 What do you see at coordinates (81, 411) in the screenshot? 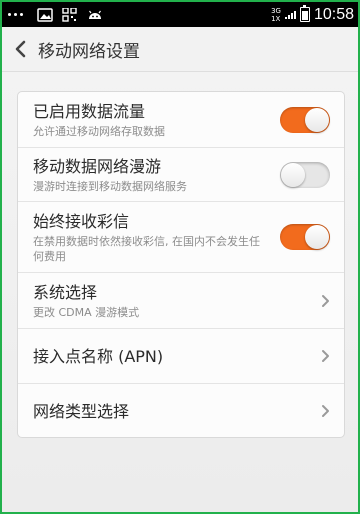
I see `setting-title: 网络类型选择` at bounding box center [81, 411].